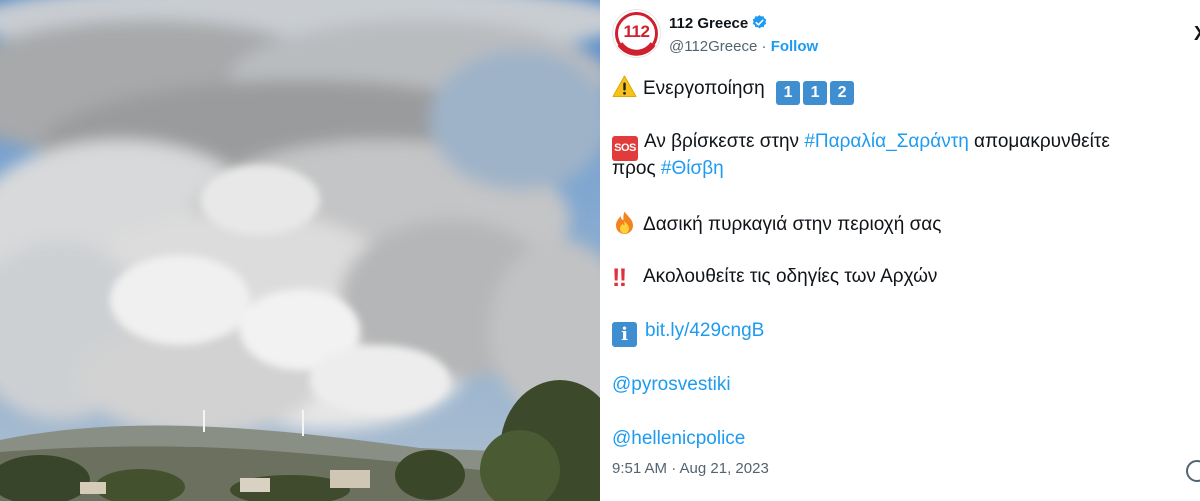  I want to click on tweet-line-mention-police: @hellenicpolice, so click(678, 438).